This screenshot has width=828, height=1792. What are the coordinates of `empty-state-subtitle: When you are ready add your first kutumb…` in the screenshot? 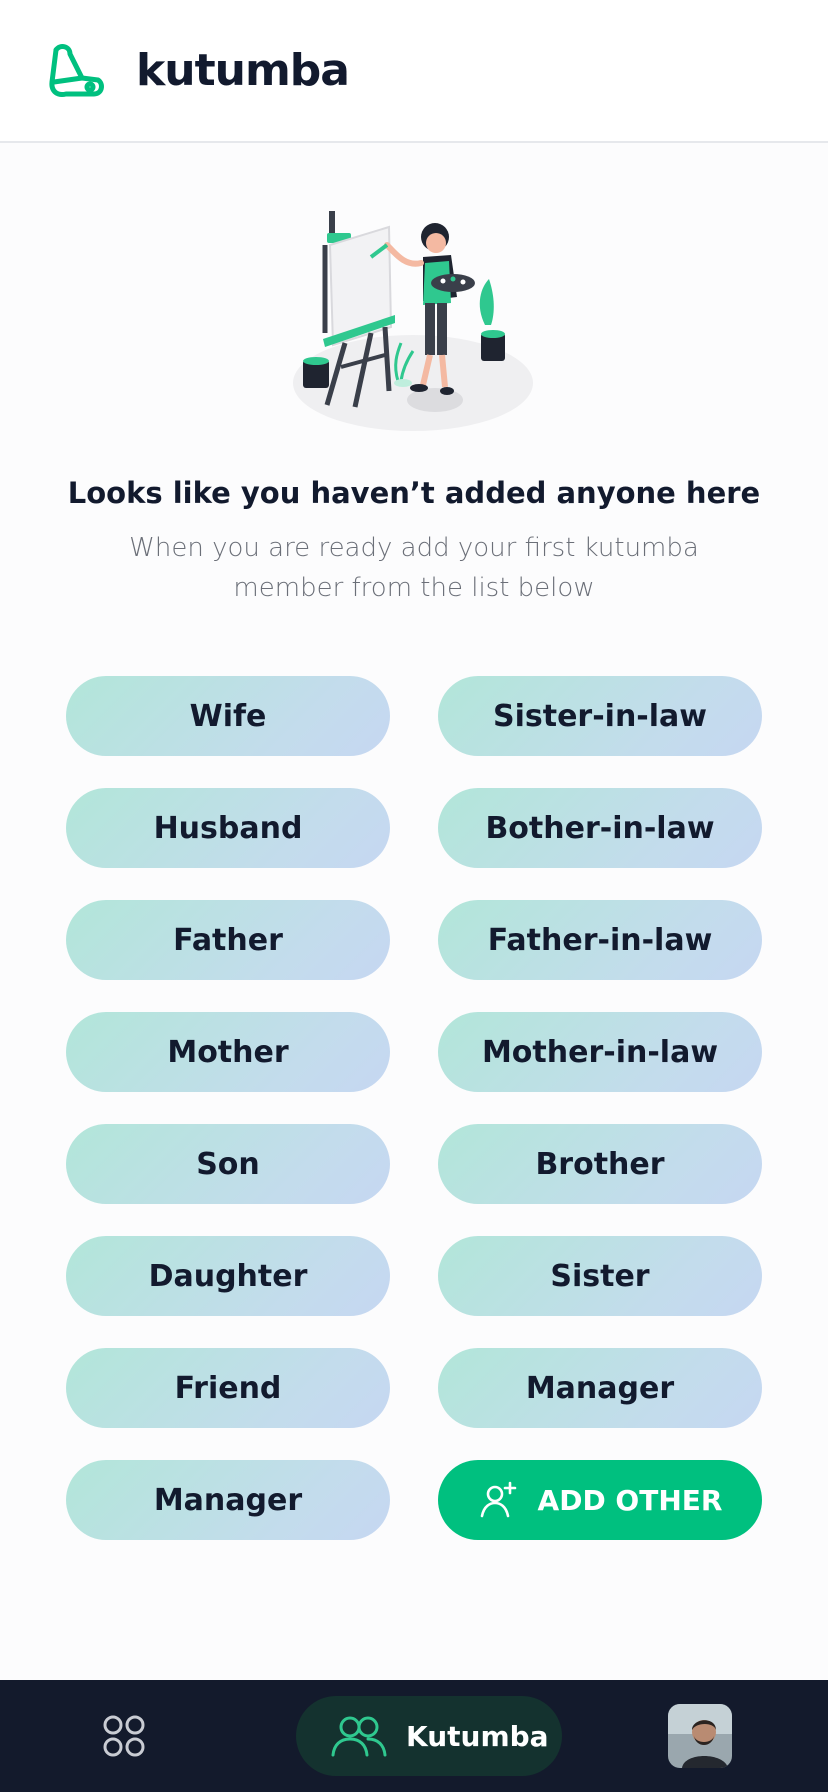 It's located at (414, 568).